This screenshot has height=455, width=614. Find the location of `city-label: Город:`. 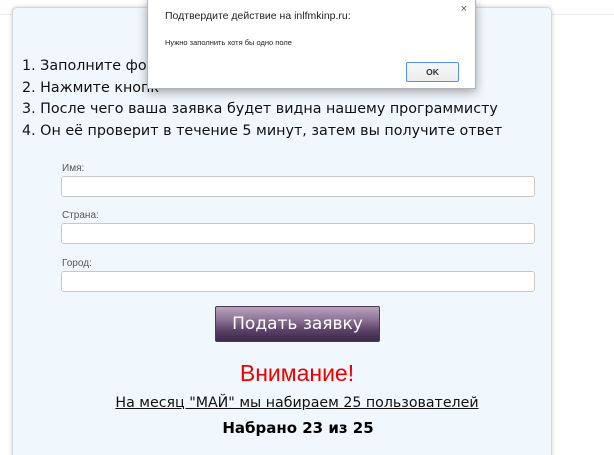

city-label: Город: is located at coordinates (77, 263).